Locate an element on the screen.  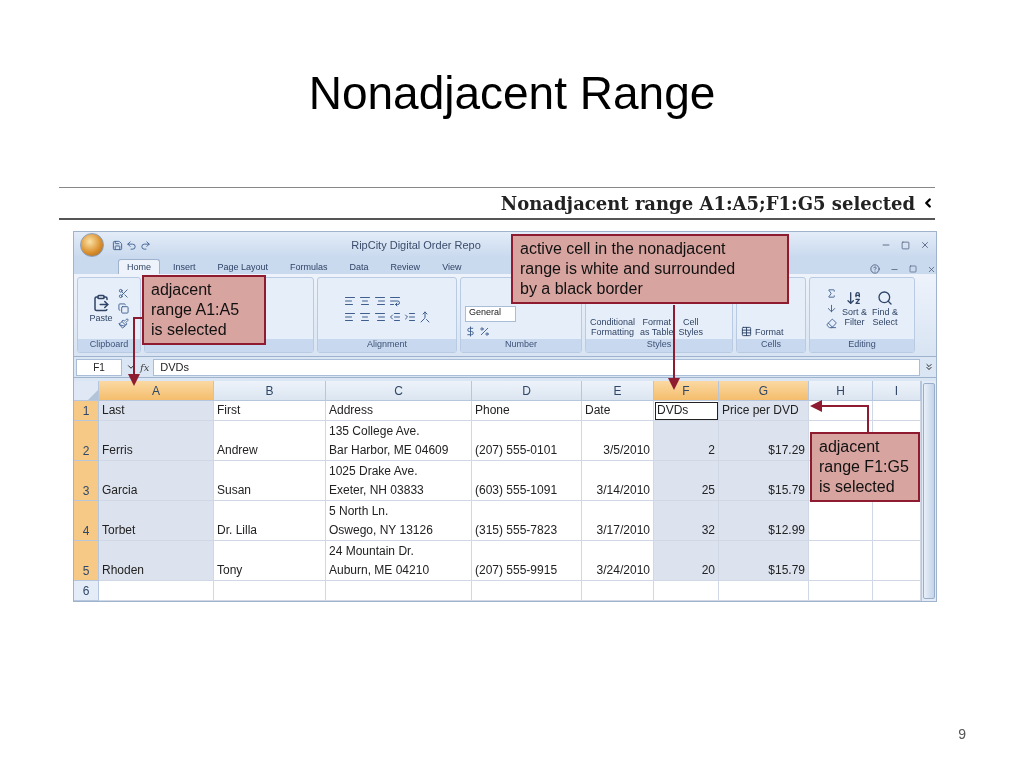
table-cell: 3/24/2010 is located at coordinates (618, 561).